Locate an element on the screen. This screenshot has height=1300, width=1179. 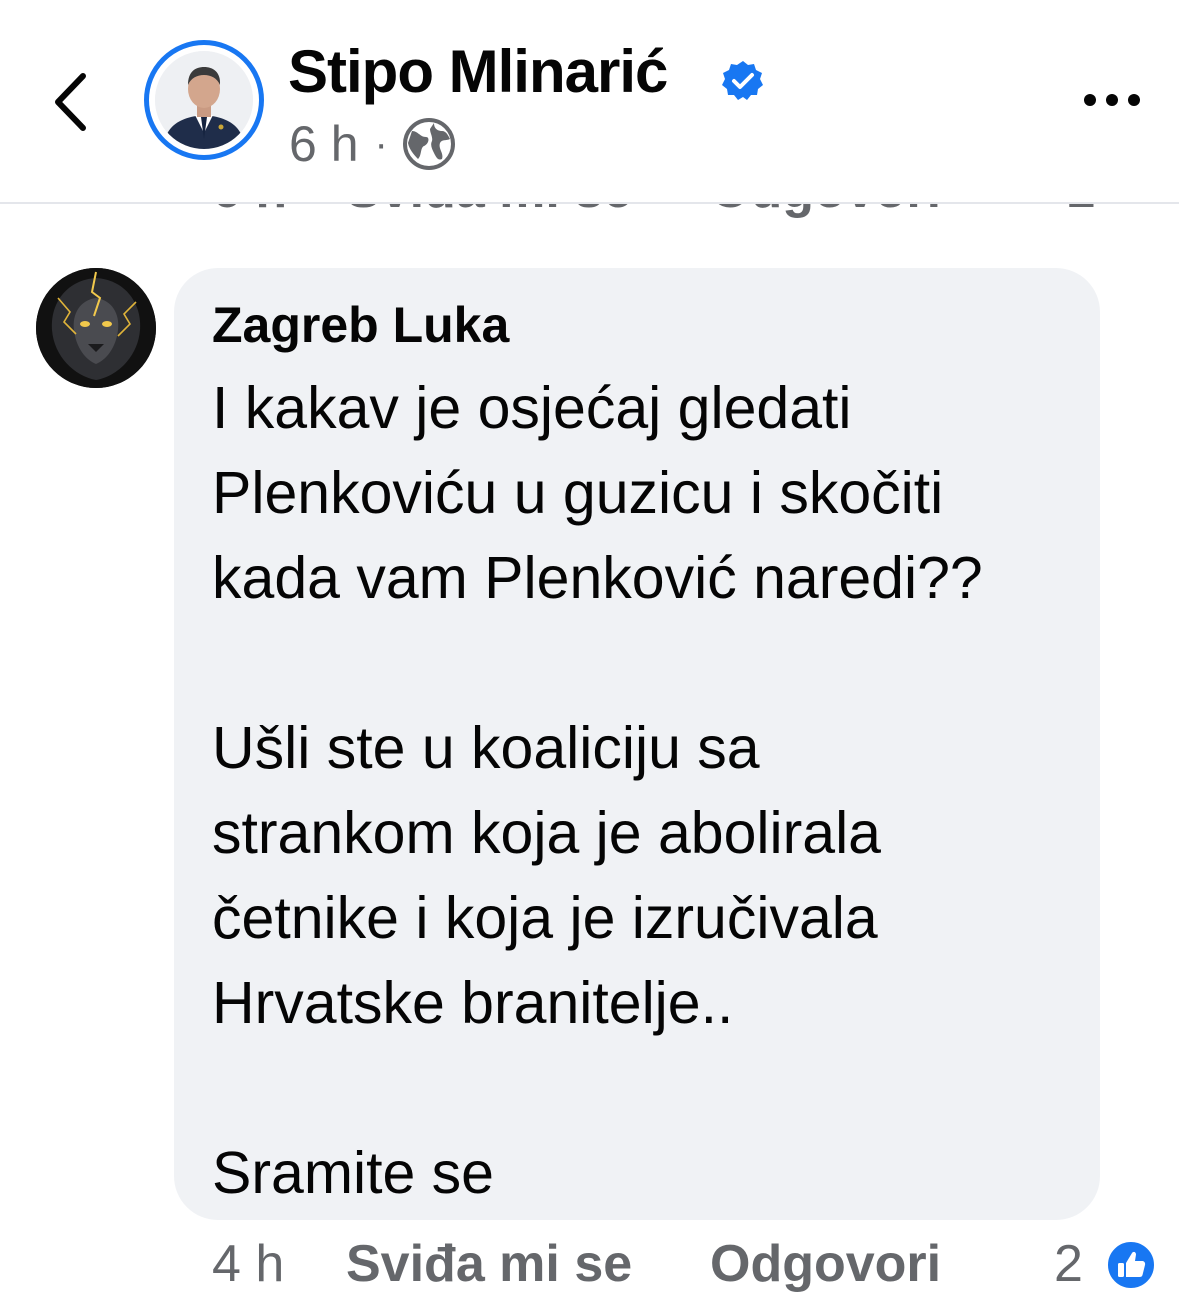
page-title: Stipo Mlinarić is located at coordinates (478, 72).